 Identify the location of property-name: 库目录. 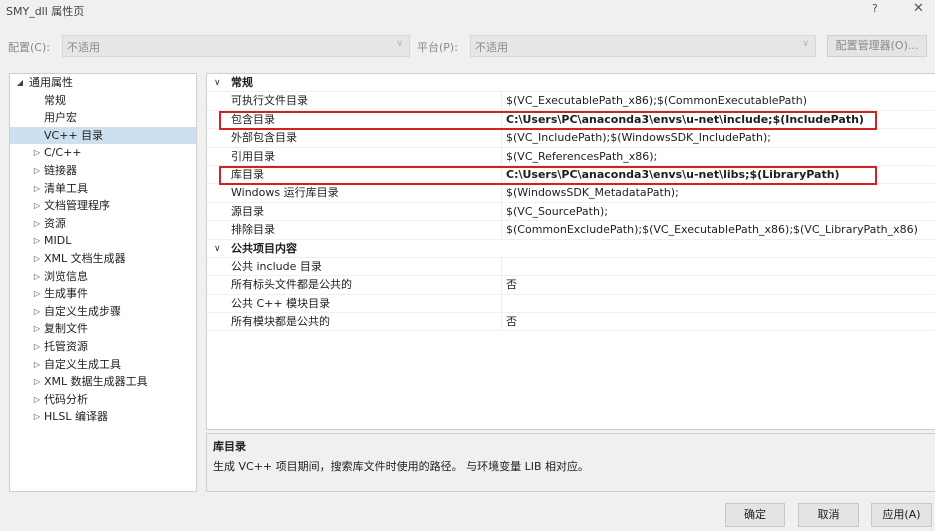
(247, 174).